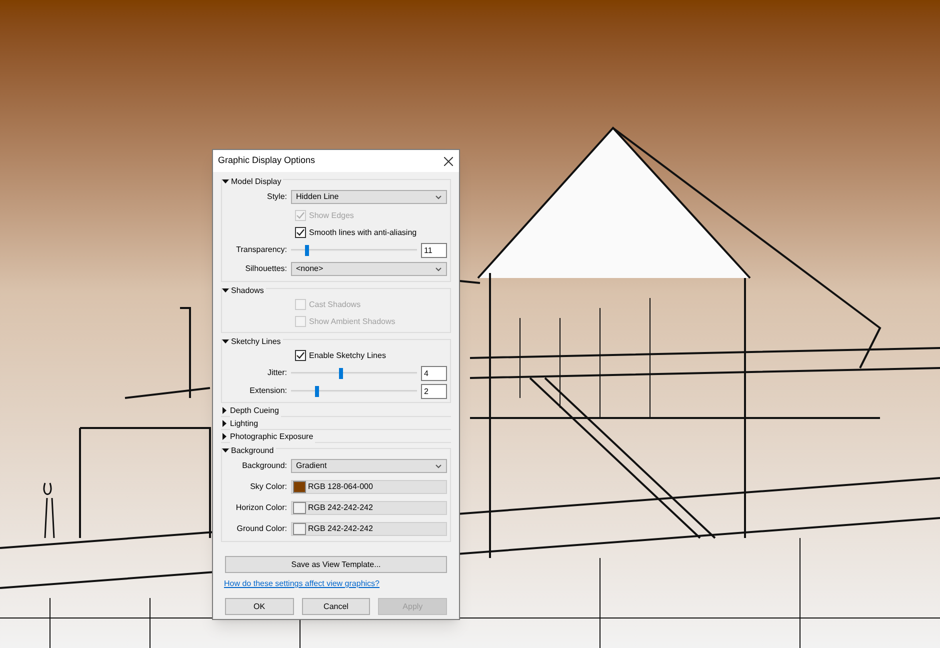 Image resolution: width=940 pixels, height=648 pixels. I want to click on field-label: Horizon Color:, so click(261, 507).